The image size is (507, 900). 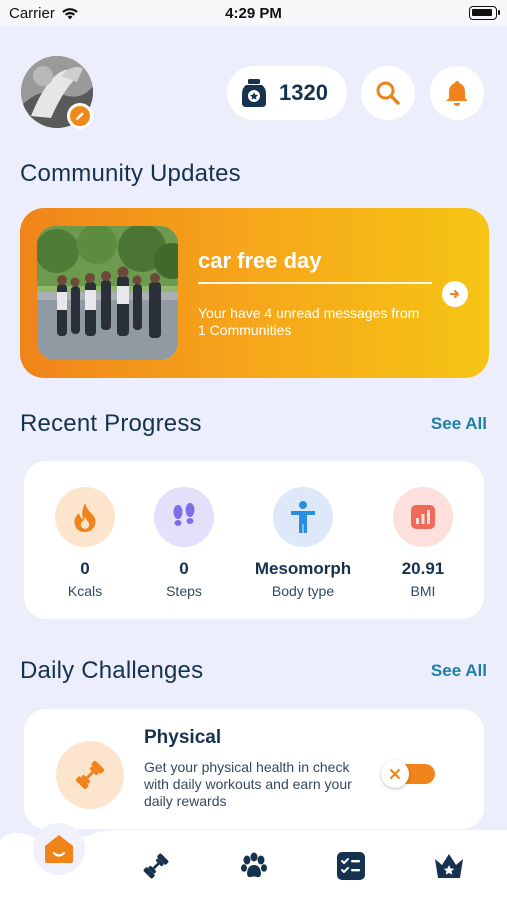 I want to click on toggle-knob, so click(x=395, y=774).